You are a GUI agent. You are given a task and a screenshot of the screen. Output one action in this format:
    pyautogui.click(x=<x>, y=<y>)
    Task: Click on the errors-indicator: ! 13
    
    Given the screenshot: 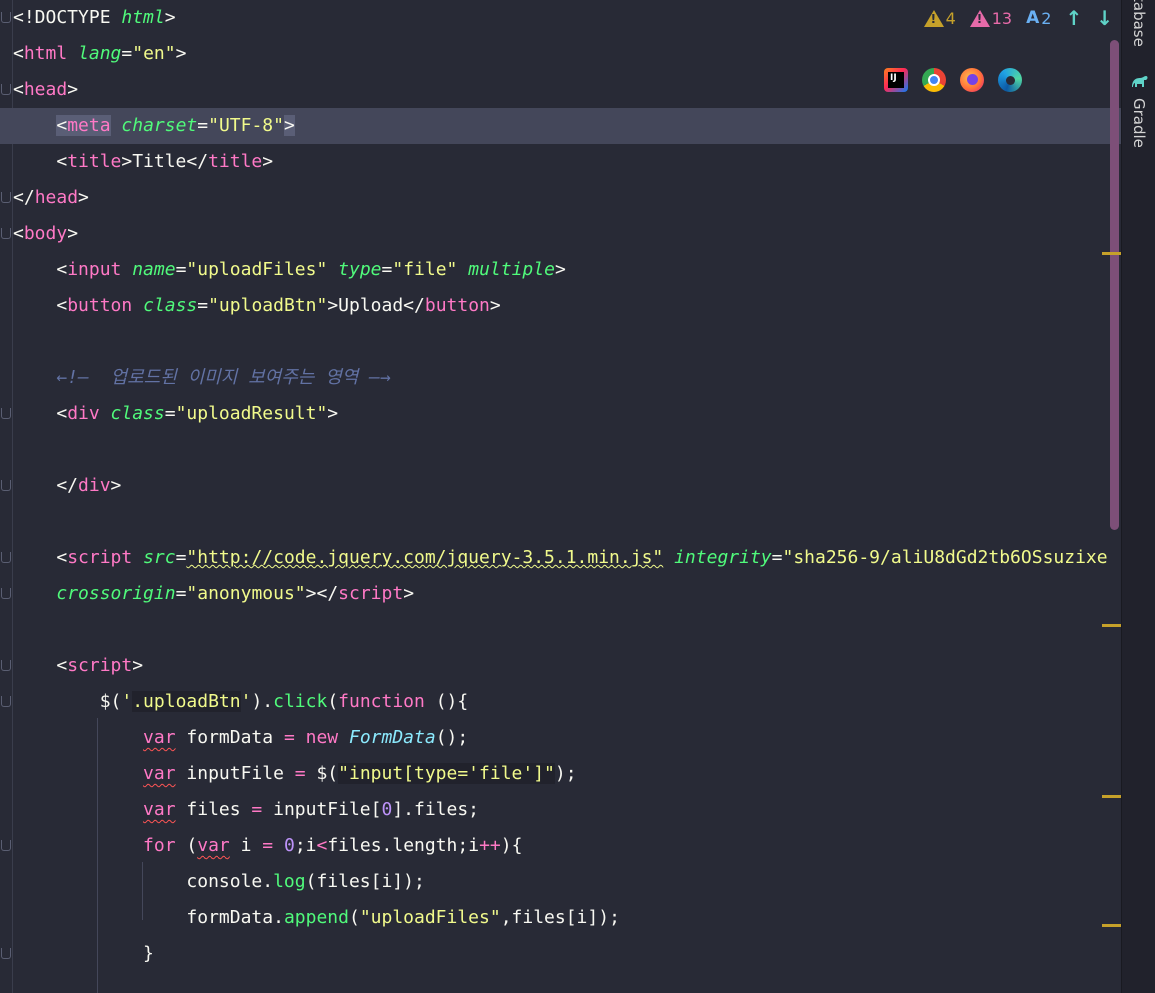 What is the action you would take?
    pyautogui.click(x=990, y=18)
    